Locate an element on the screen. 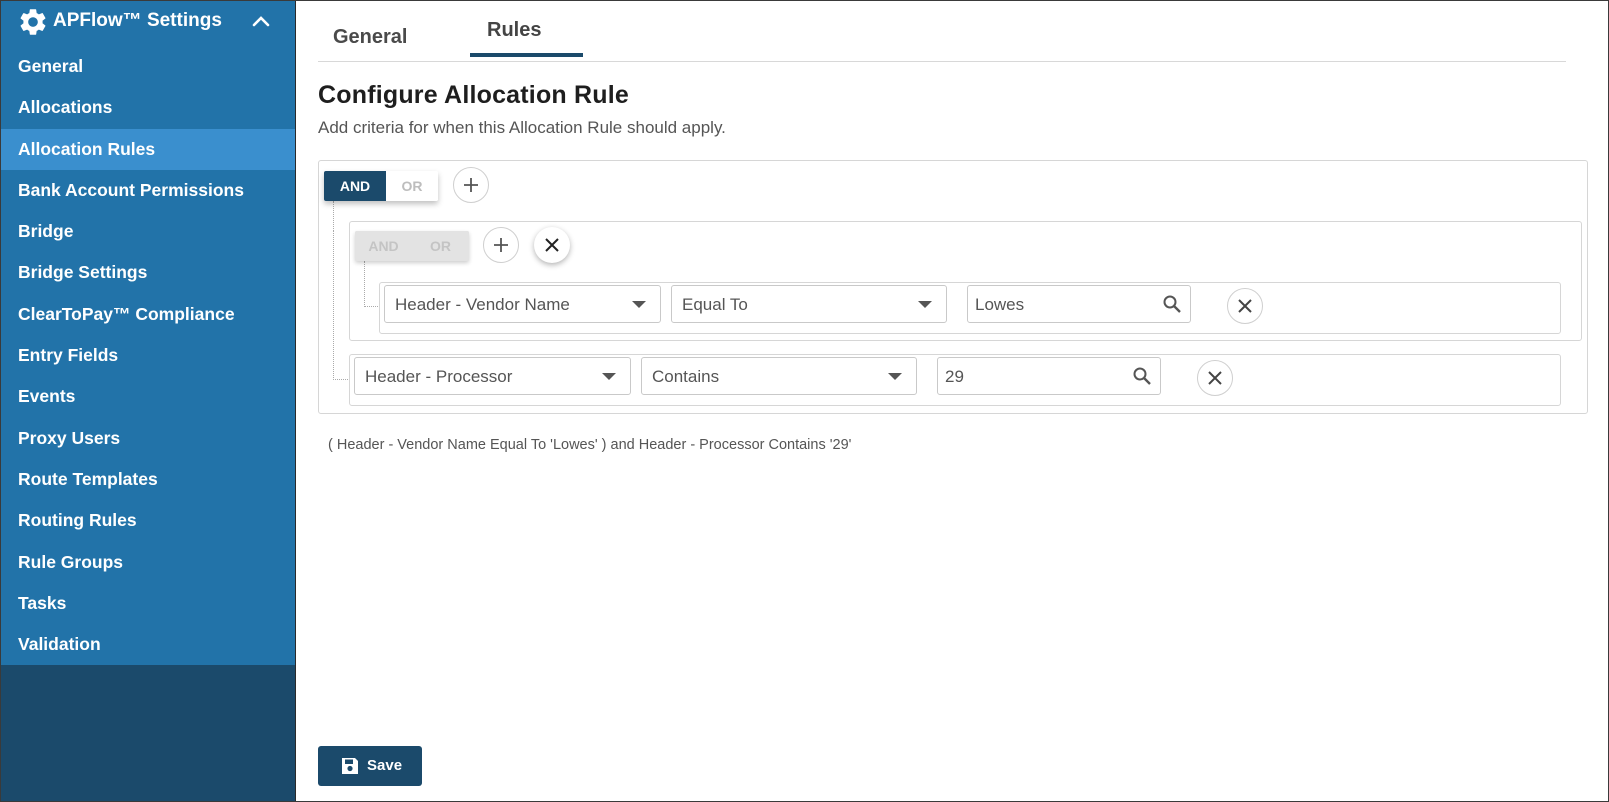 Image resolution: width=1609 pixels, height=802 pixels. field-select: Header - Processor is located at coordinates (492, 376).